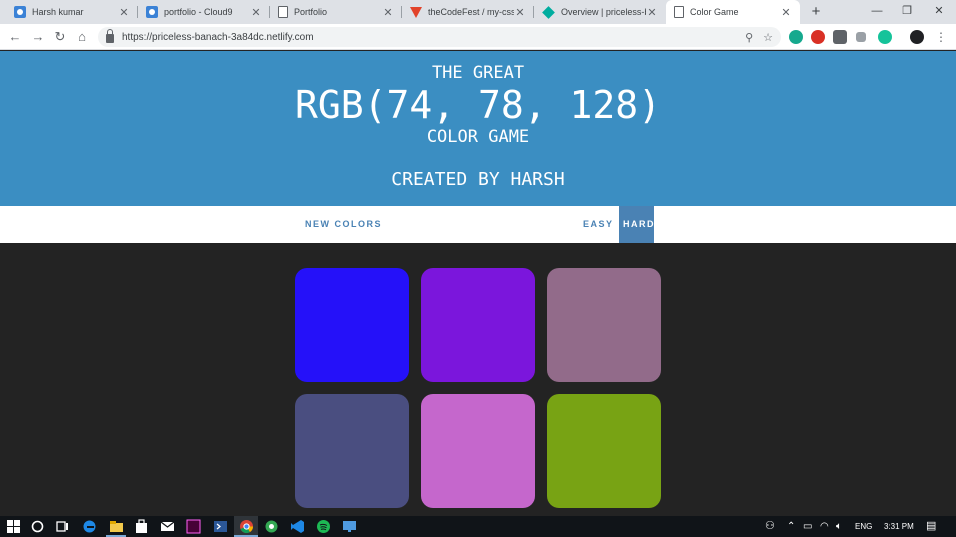  Describe the element at coordinates (471, 12) in the screenshot. I see `tab-title: theCodeFest / my-css-p` at that location.